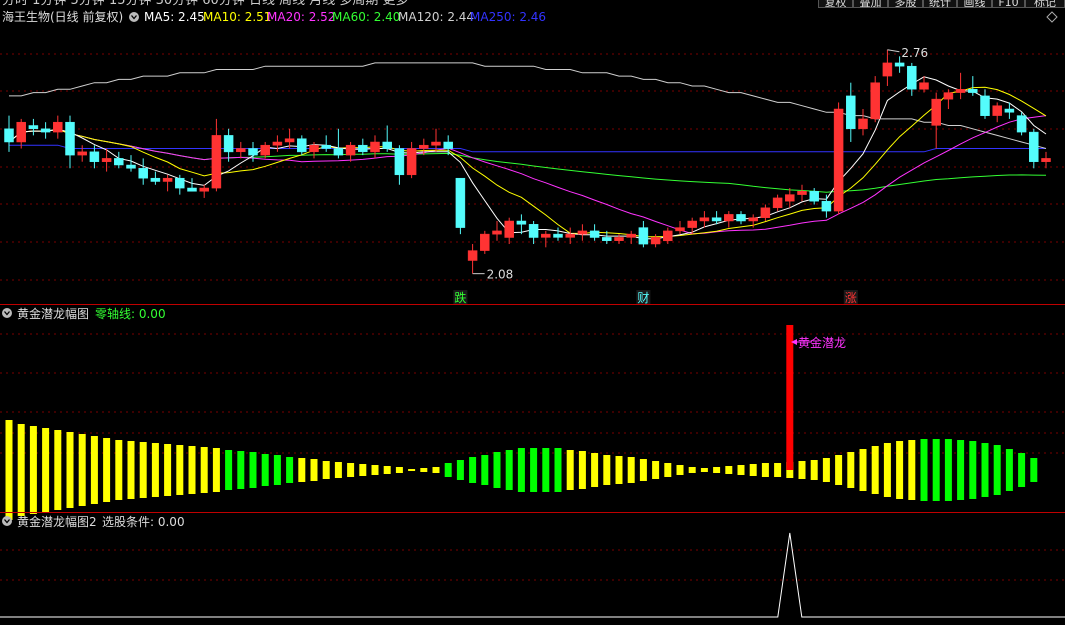 Image resolution: width=1065 pixels, height=625 pixels. Describe the element at coordinates (974, 4) in the screenshot. I see `toolbar-button: 画线` at that location.